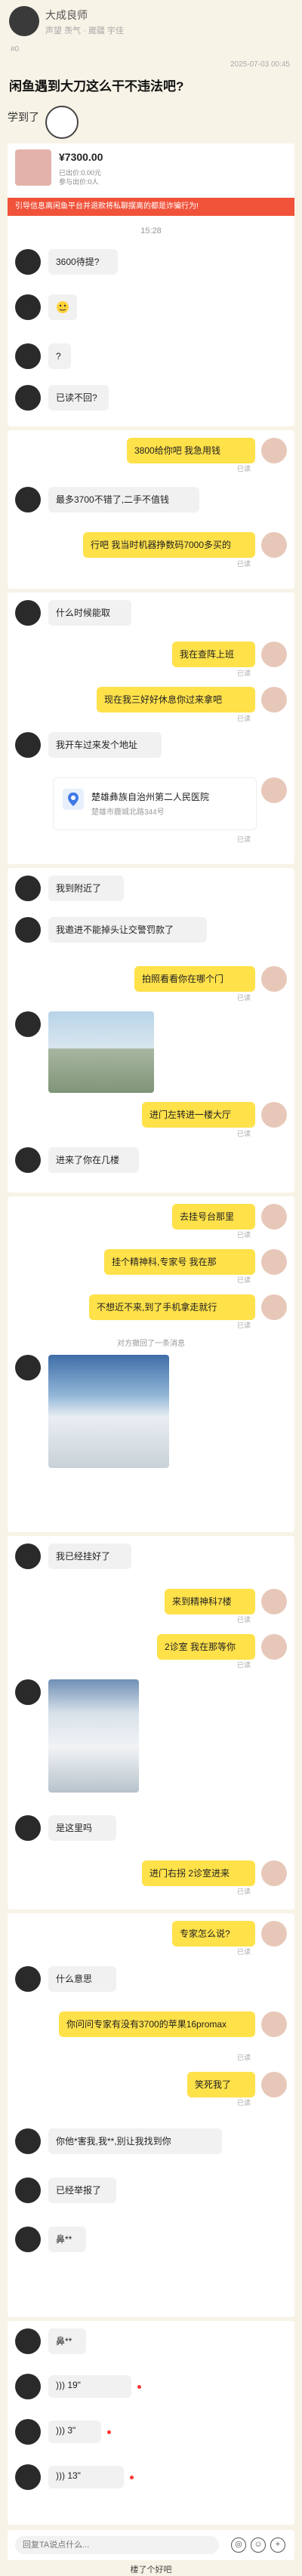 Image resolution: width=302 pixels, height=2576 pixels. I want to click on chat-time: 15:28, so click(151, 230).